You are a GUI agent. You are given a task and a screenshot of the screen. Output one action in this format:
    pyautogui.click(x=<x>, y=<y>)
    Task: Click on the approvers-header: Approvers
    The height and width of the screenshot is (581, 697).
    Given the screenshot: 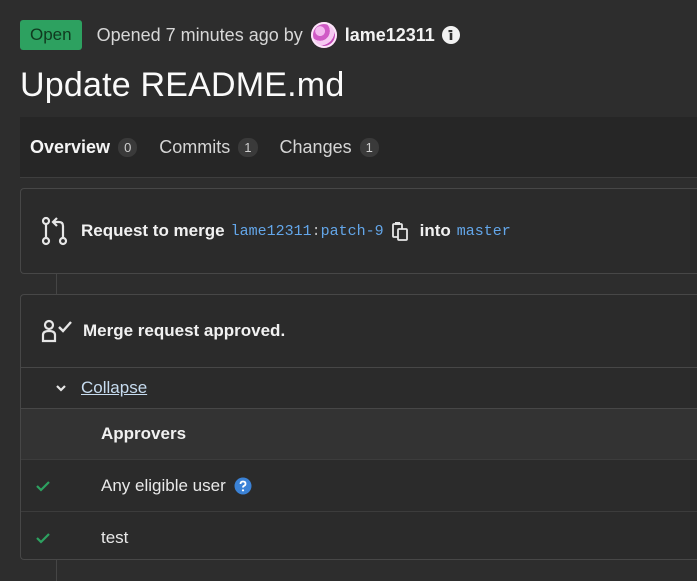 What is the action you would take?
    pyautogui.click(x=144, y=433)
    